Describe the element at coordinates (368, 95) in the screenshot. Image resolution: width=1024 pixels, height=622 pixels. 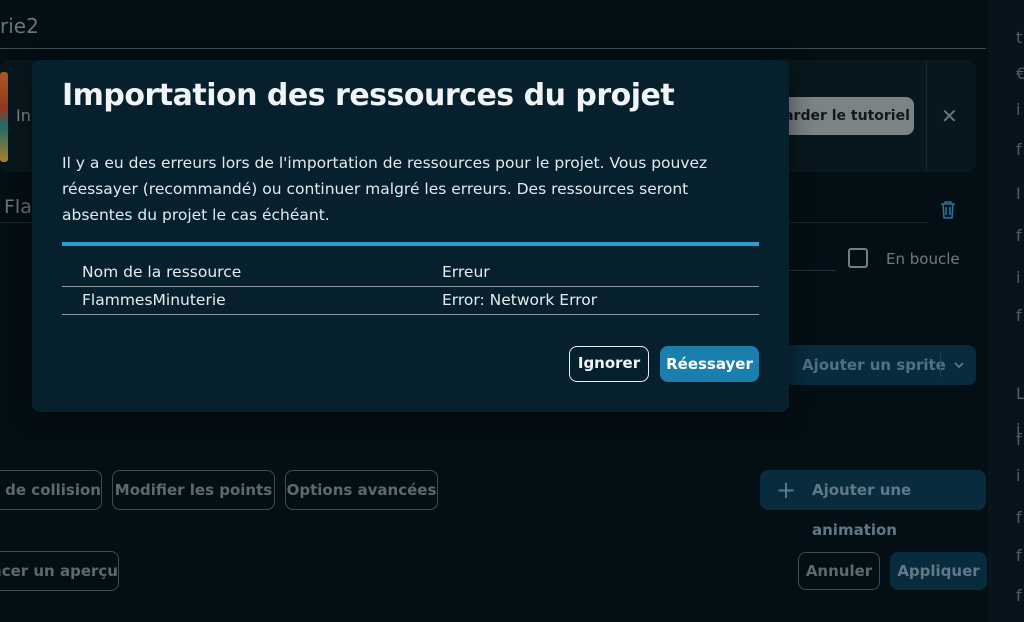
I see `dialog-title: Importation des ressources du projet` at that location.